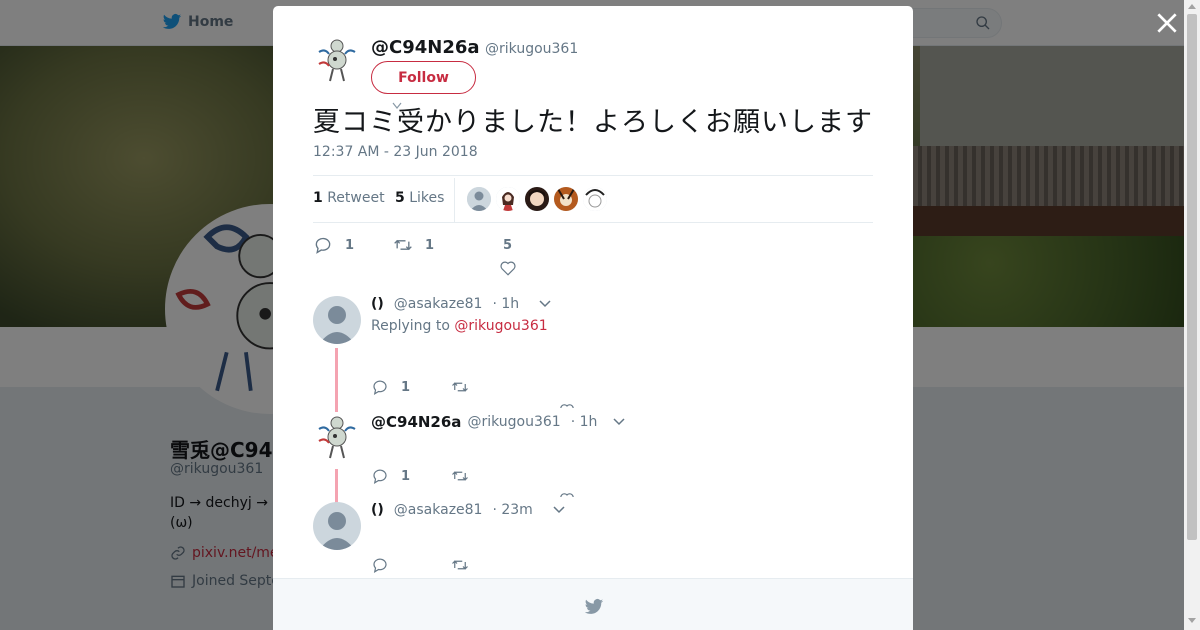  I want to click on scrollbar-thumb, so click(1192, 277).